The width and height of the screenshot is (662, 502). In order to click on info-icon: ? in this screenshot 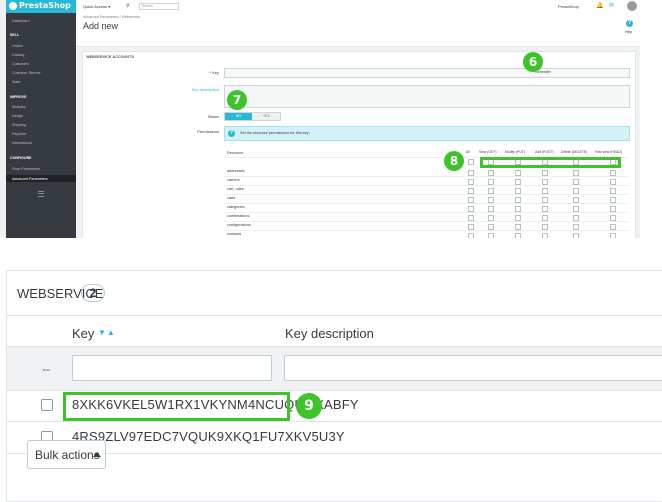, I will do `click(231, 133)`.